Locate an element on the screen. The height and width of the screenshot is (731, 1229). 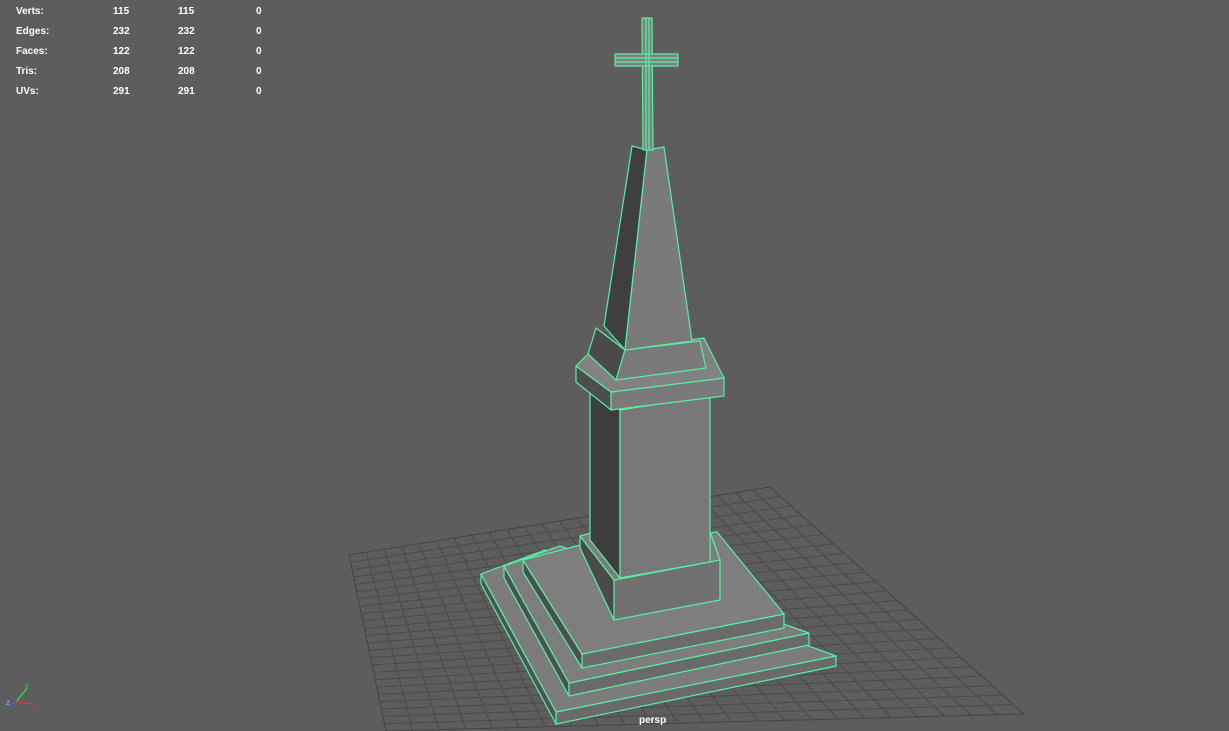
hud-value-object: 208 is located at coordinates (186, 71).